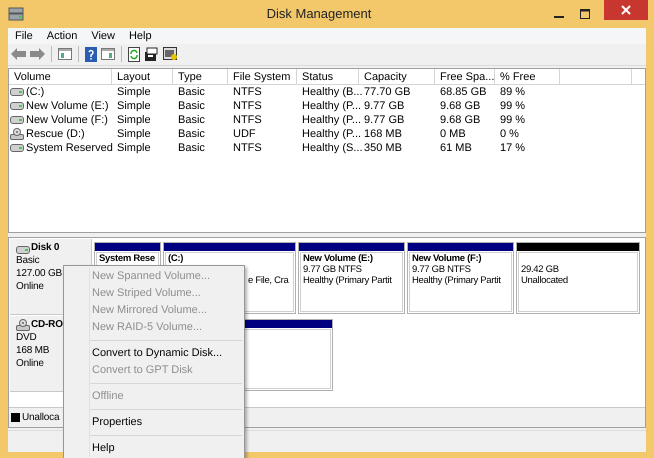 Image resolution: width=654 pixels, height=458 pixels. What do you see at coordinates (447, 258) in the screenshot?
I see `partition-title: New Volume (F:)` at bounding box center [447, 258].